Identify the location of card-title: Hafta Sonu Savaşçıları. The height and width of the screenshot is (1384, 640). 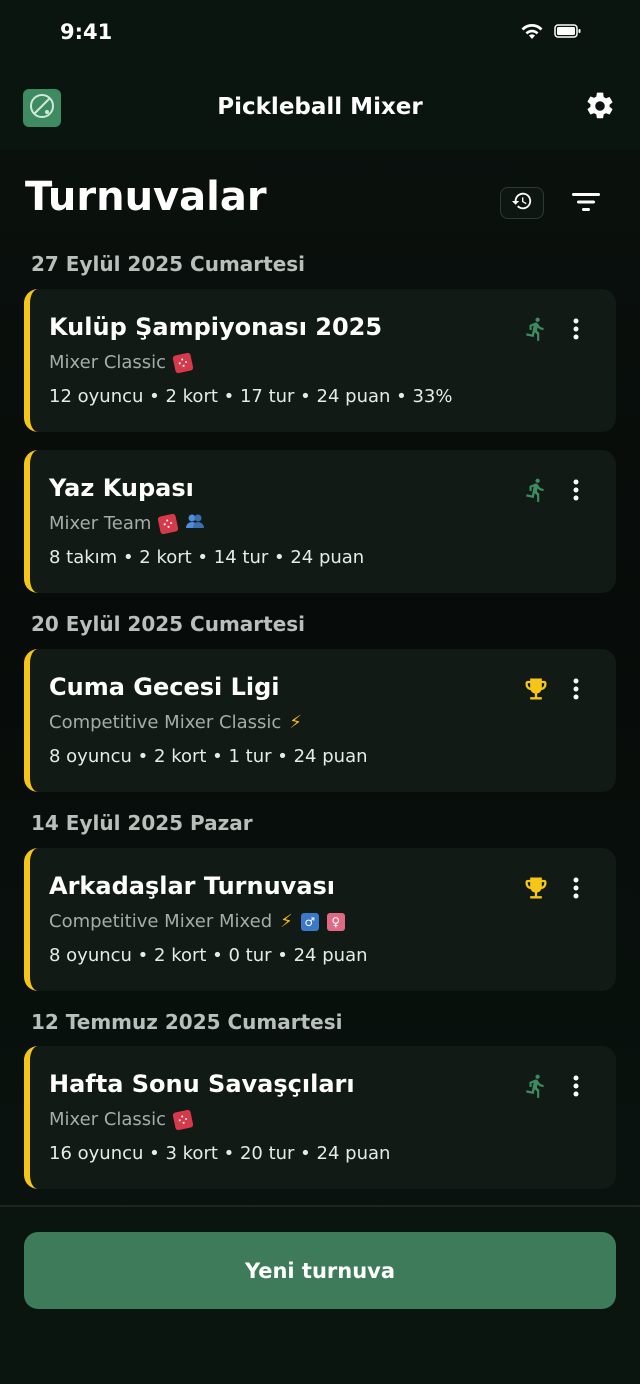
(202, 1084).